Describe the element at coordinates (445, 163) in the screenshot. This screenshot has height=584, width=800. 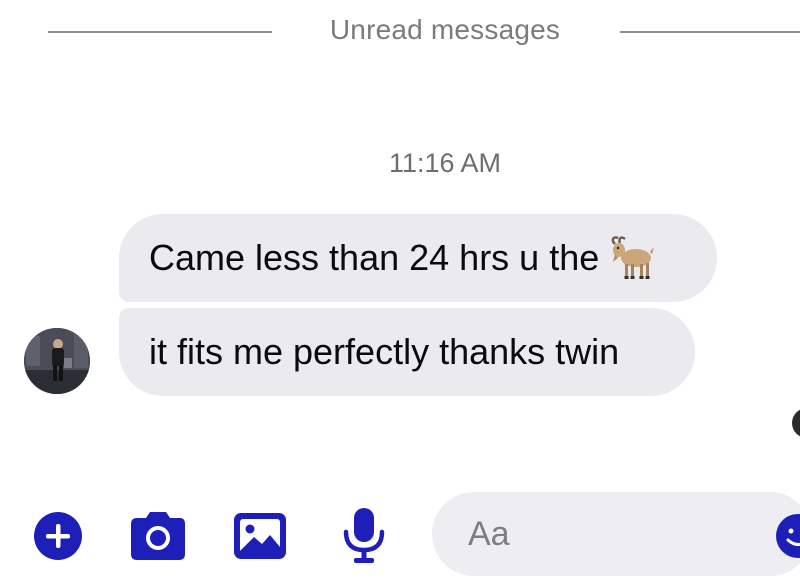
I see `message-timestamp: 11:16 AM` at that location.